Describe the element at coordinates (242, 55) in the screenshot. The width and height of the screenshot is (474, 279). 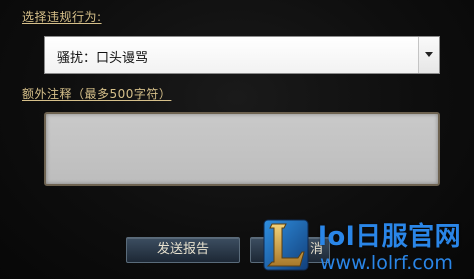
I see `violation-dropdown: 骚扰：口头谩骂` at that location.